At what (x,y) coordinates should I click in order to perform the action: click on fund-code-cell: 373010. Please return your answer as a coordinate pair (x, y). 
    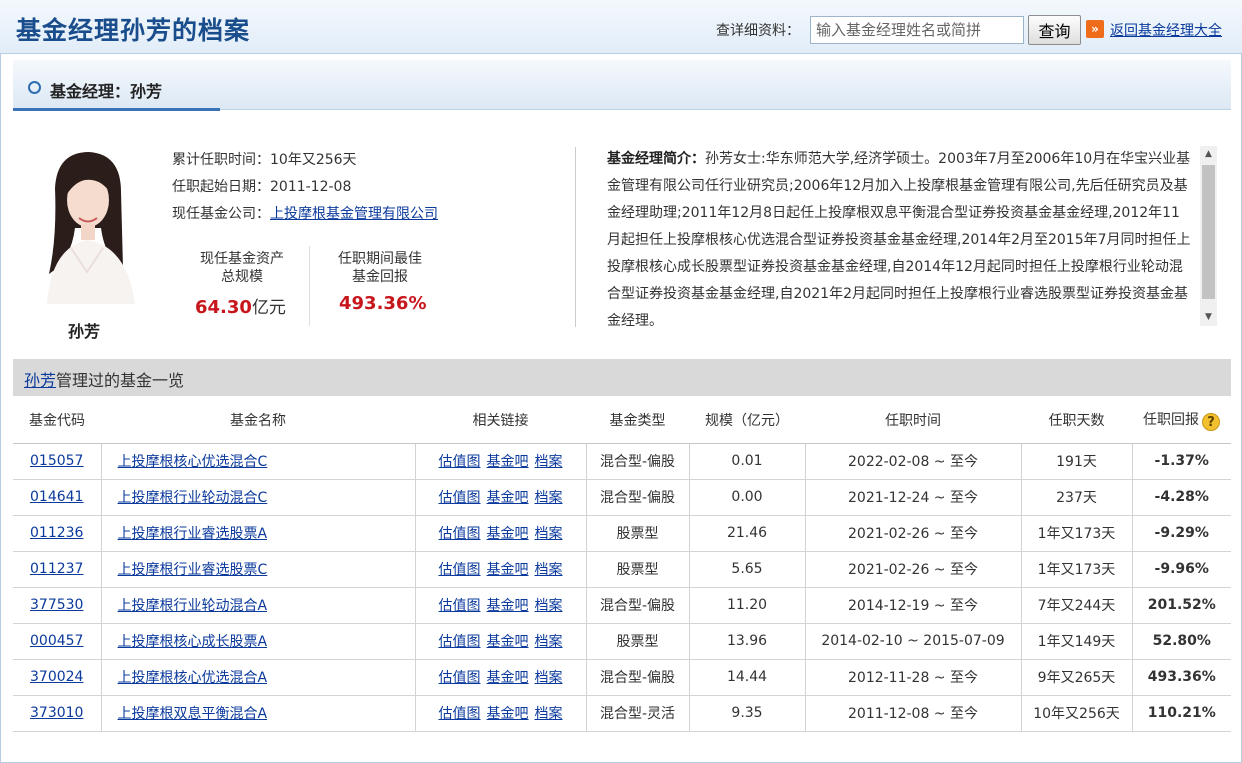
    Looking at the image, I should click on (57, 713).